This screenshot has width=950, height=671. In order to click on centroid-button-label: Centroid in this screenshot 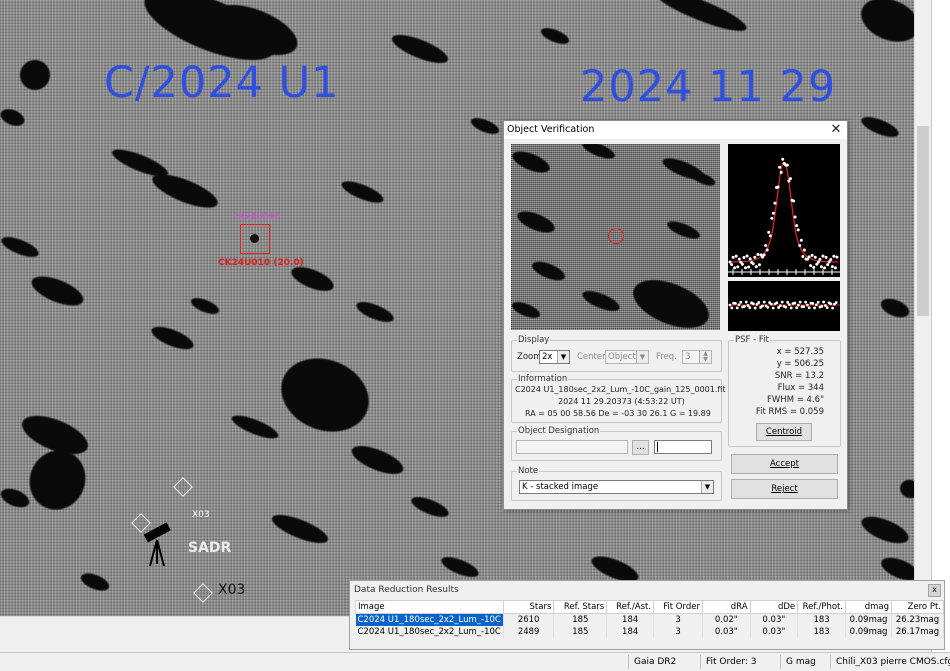, I will do `click(784, 432)`.